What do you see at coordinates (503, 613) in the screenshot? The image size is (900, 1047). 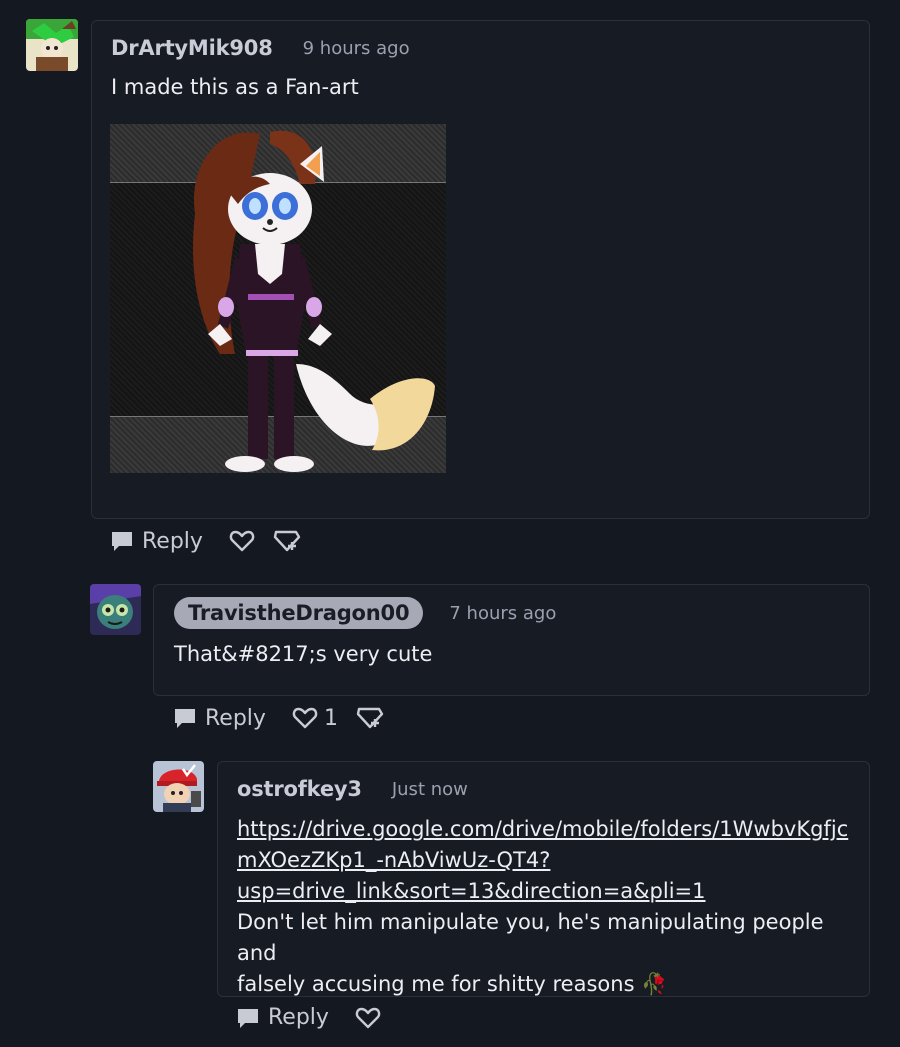 I see `timestamp: 7 hours ago` at bounding box center [503, 613].